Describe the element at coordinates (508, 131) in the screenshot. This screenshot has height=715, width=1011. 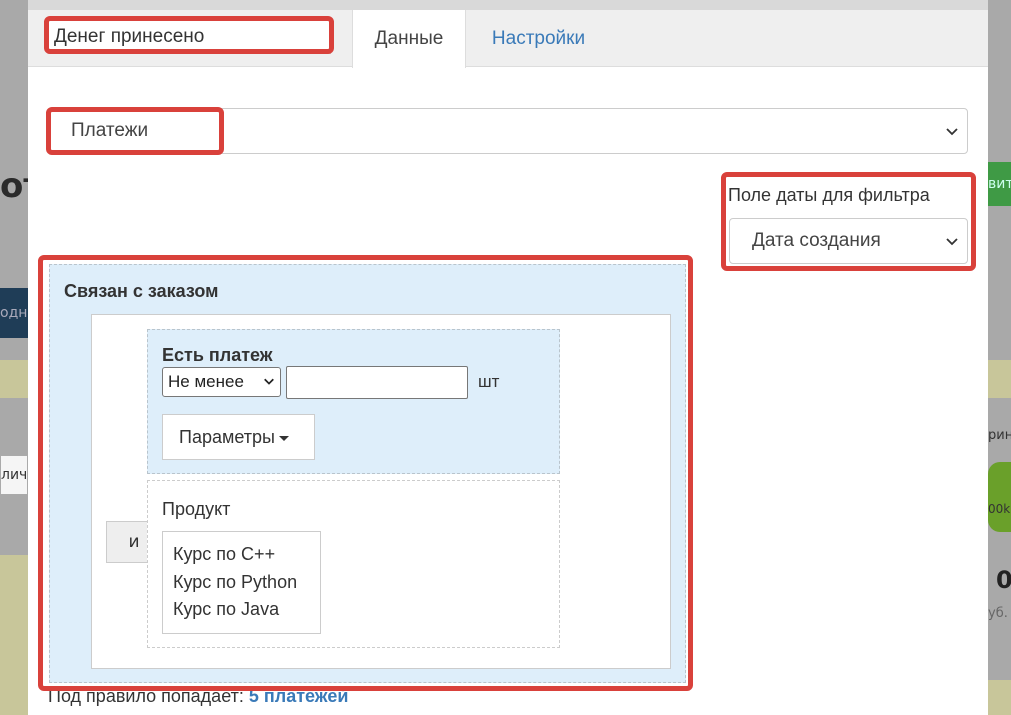
I see `source-select: Платежи` at that location.